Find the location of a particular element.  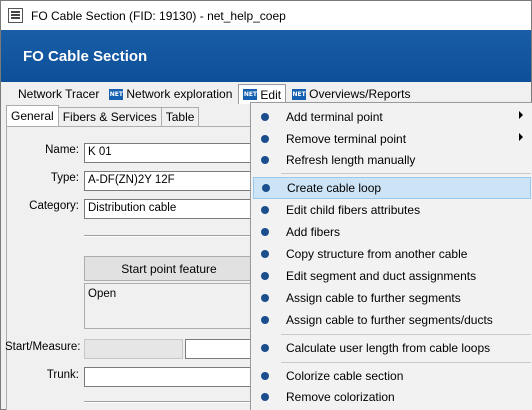

menu-item-refresh-length-manually: Refresh length manually is located at coordinates (392, 160).